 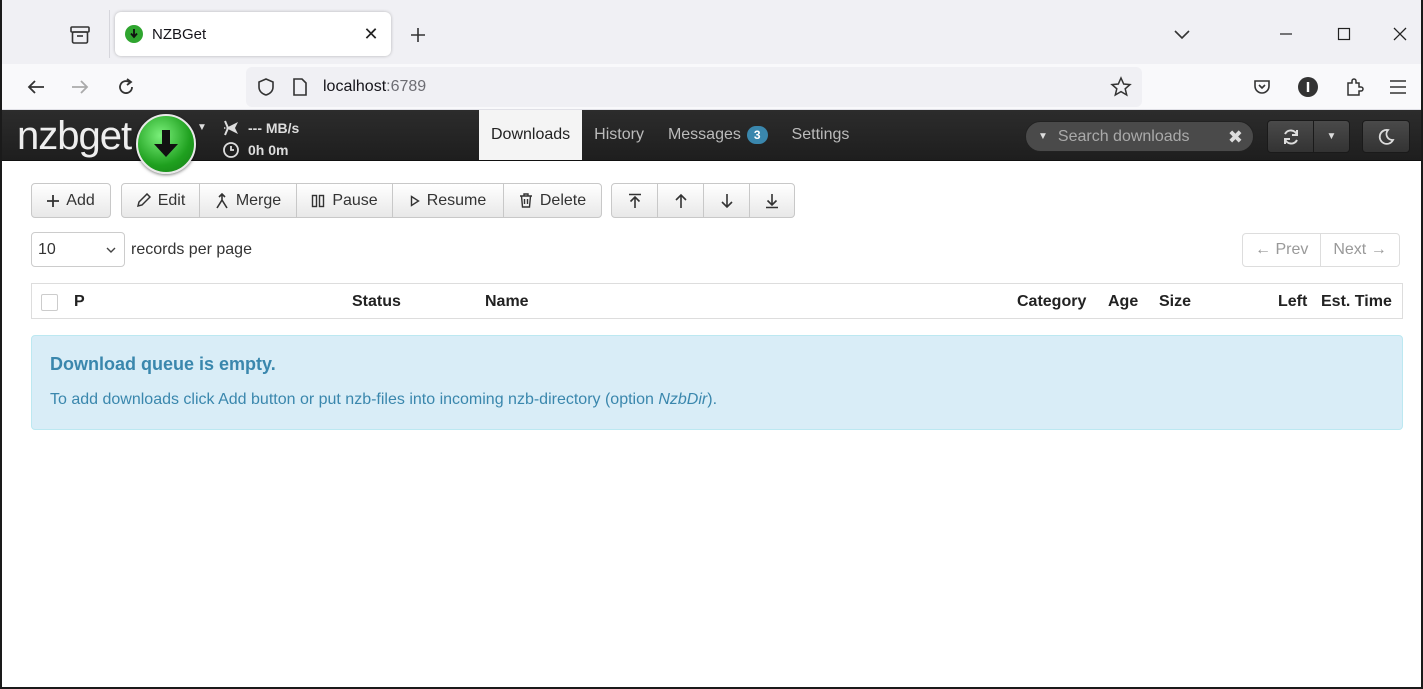 What do you see at coordinates (563, 200) in the screenshot?
I see `delete-label: Delete` at bounding box center [563, 200].